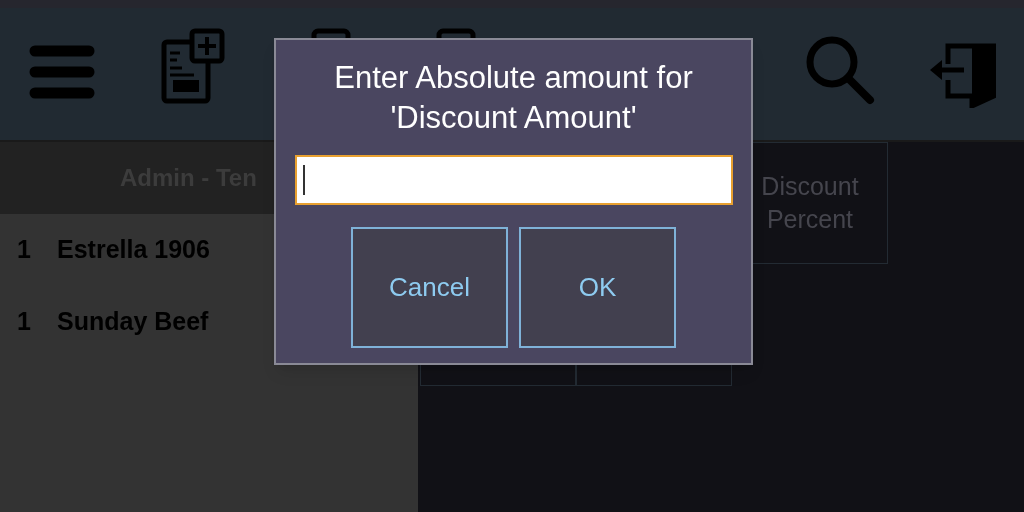  What do you see at coordinates (62, 72) in the screenshot?
I see `menu-icon` at bounding box center [62, 72].